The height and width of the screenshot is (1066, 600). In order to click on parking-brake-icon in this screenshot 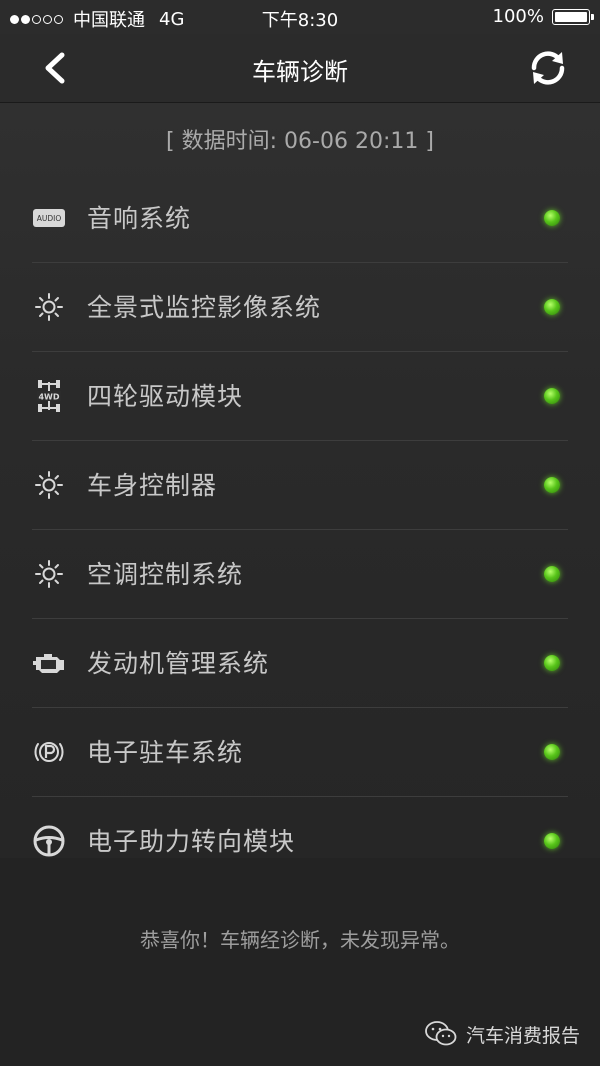, I will do `click(49, 752)`.